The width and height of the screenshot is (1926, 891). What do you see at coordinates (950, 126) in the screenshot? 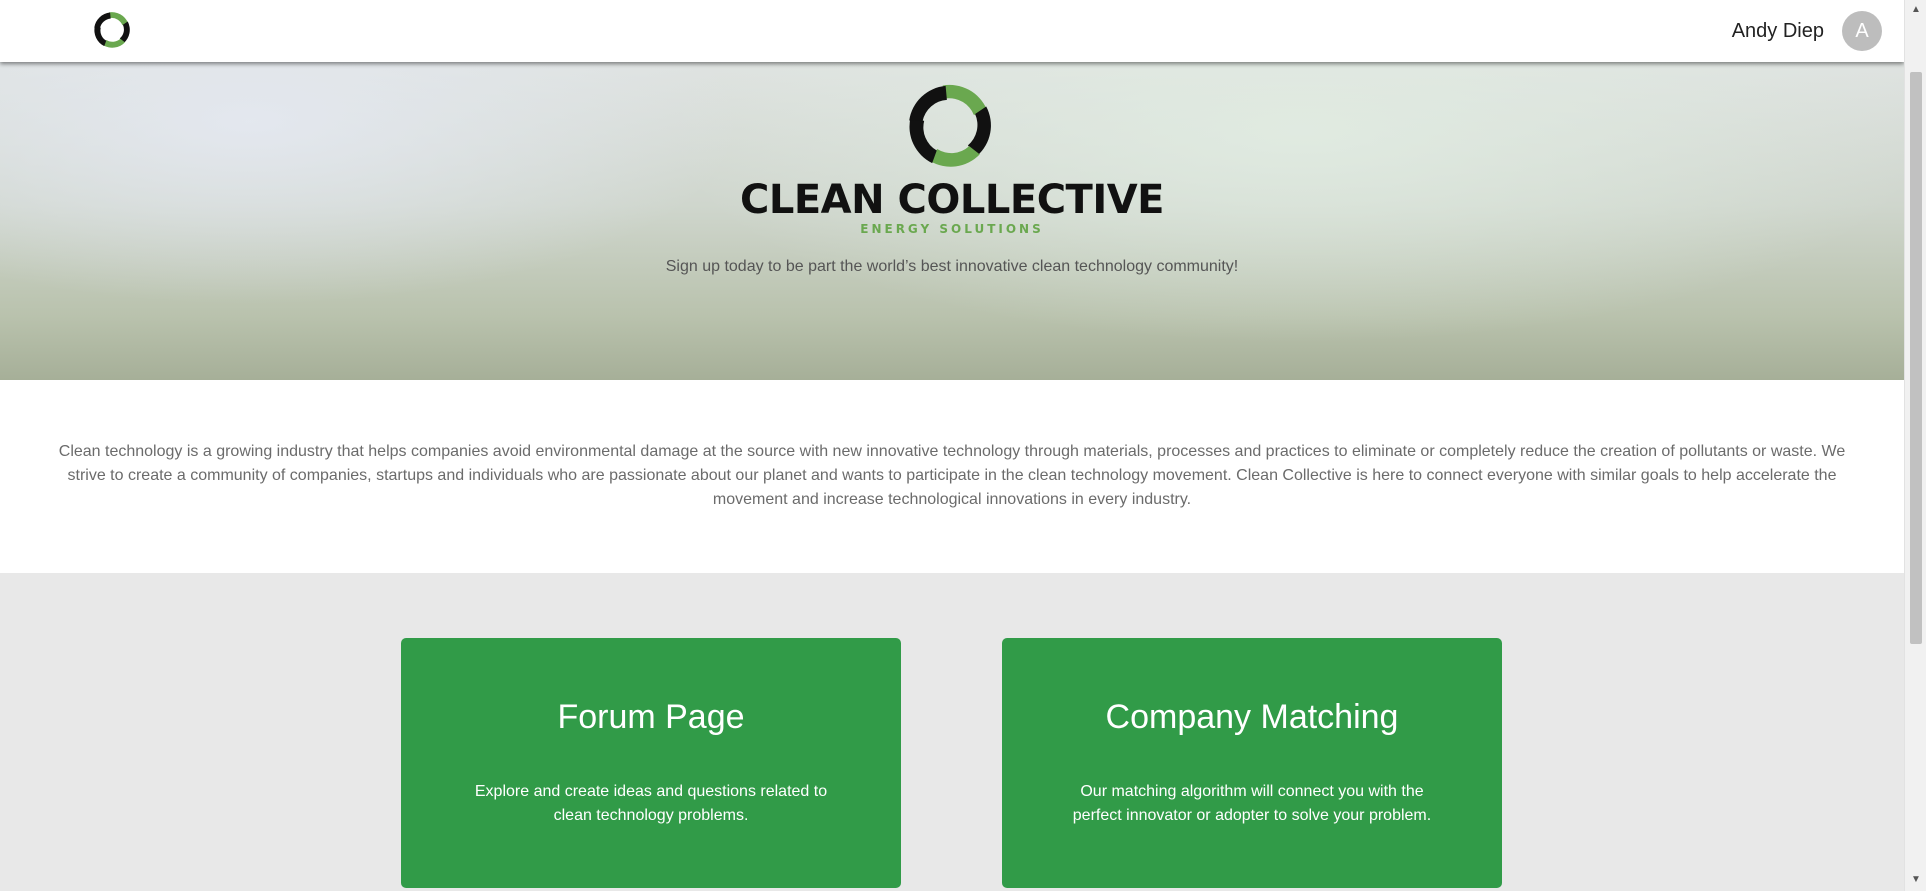
I see `clean-collective-logo-icon` at bounding box center [950, 126].